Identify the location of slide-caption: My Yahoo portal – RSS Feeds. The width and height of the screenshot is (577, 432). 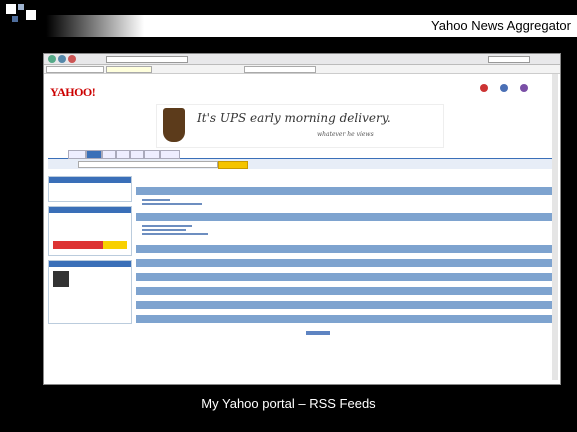
(288, 403).